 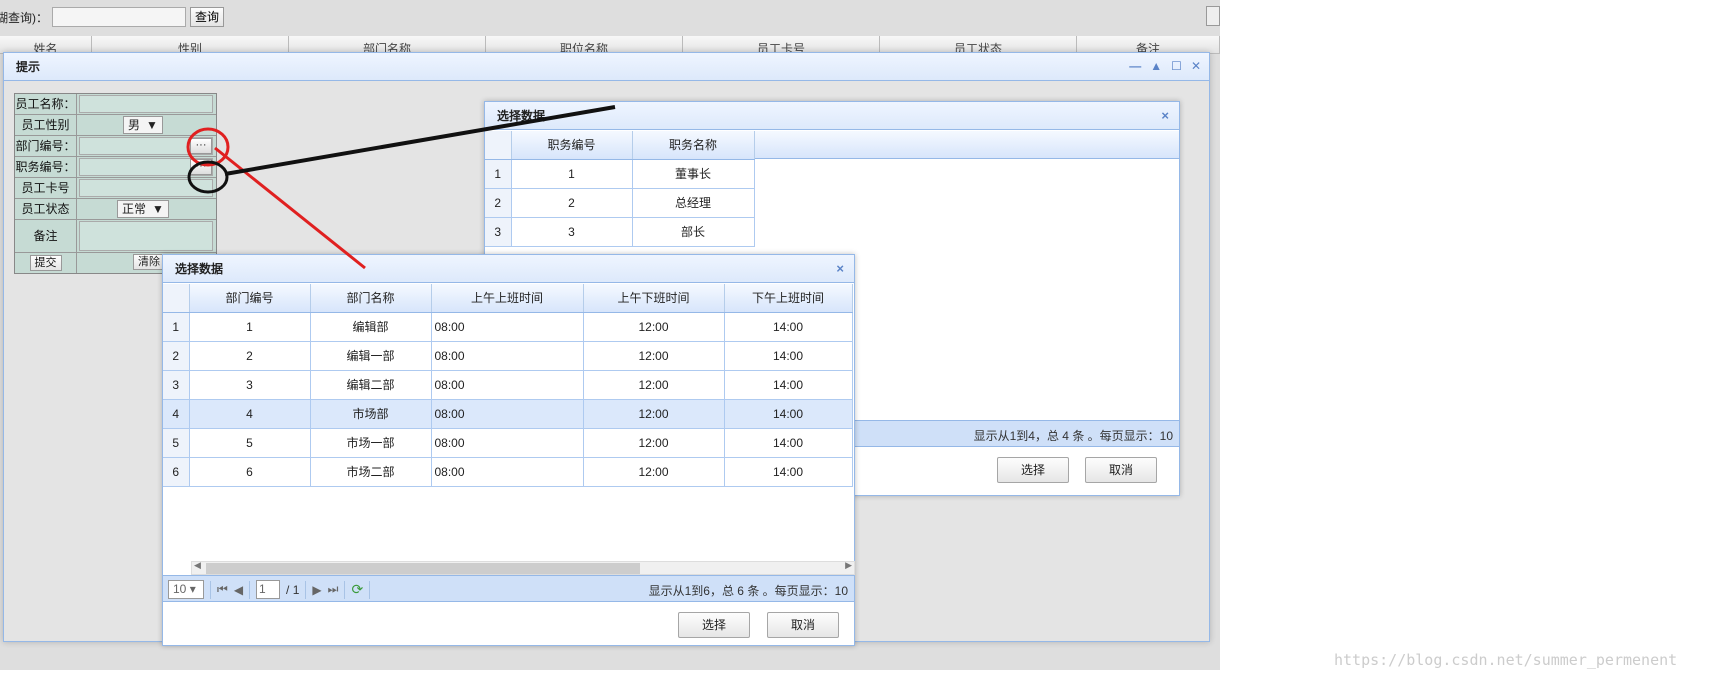 I want to click on red-arrow-annotation, so click(x=290, y=208).